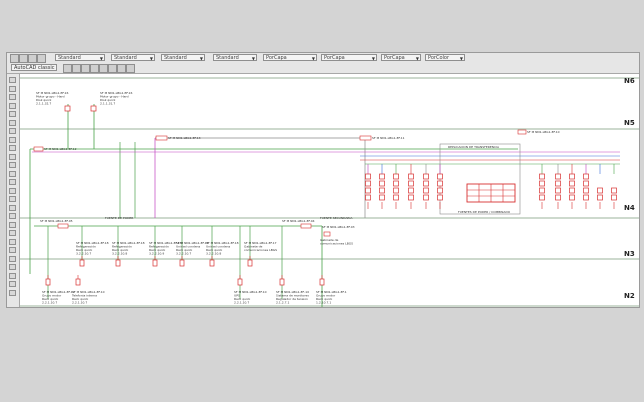  I want to click on layer-manager-icon, so click(67, 68).